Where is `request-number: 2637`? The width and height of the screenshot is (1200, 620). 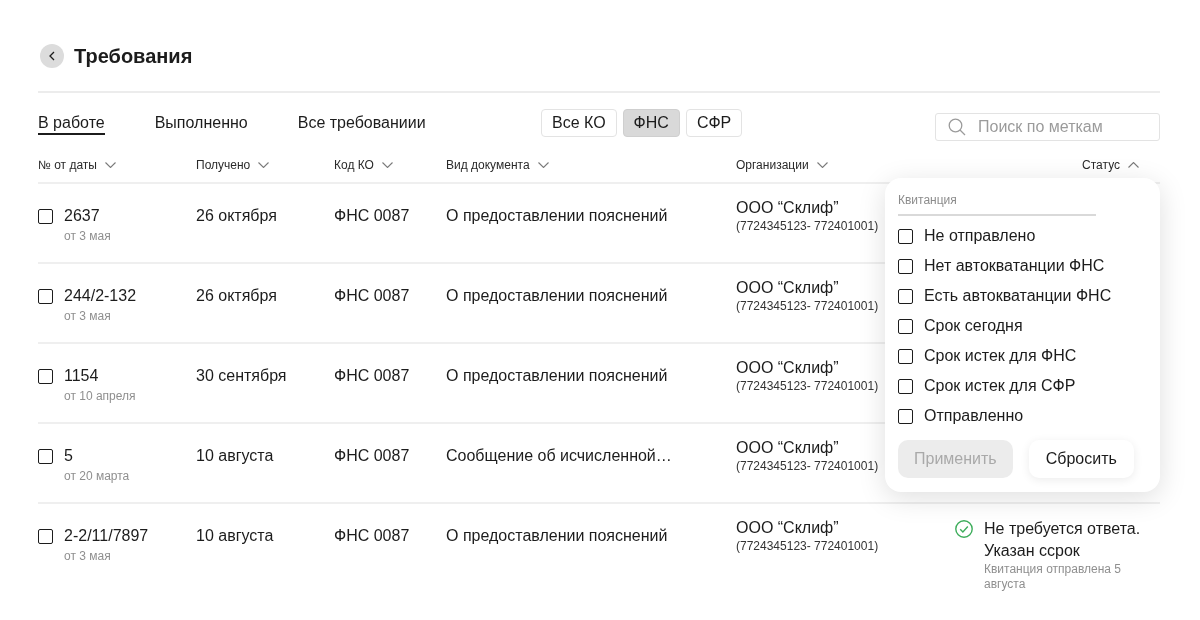
request-number: 2637 is located at coordinates (82, 216).